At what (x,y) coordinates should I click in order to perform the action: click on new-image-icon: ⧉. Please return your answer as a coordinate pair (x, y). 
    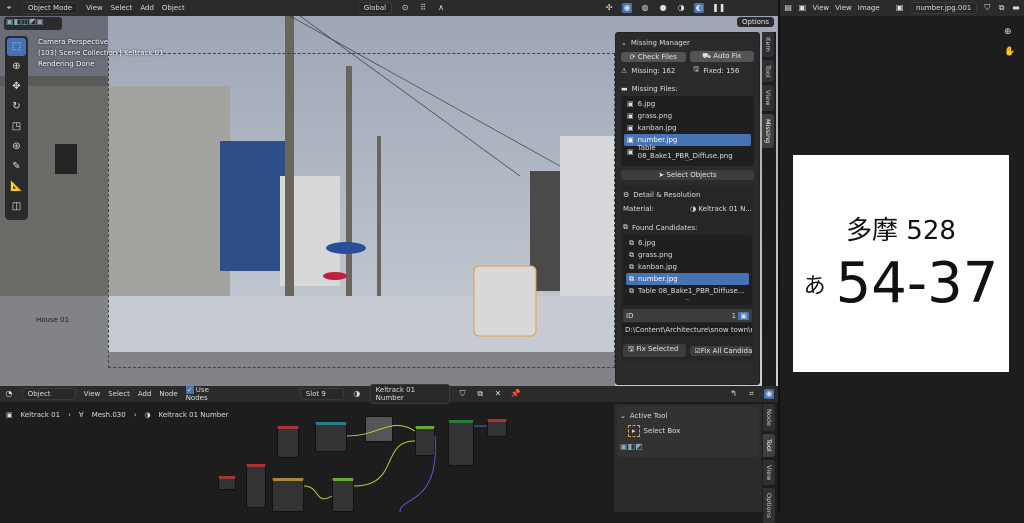
    Looking at the image, I should click on (1002, 8).